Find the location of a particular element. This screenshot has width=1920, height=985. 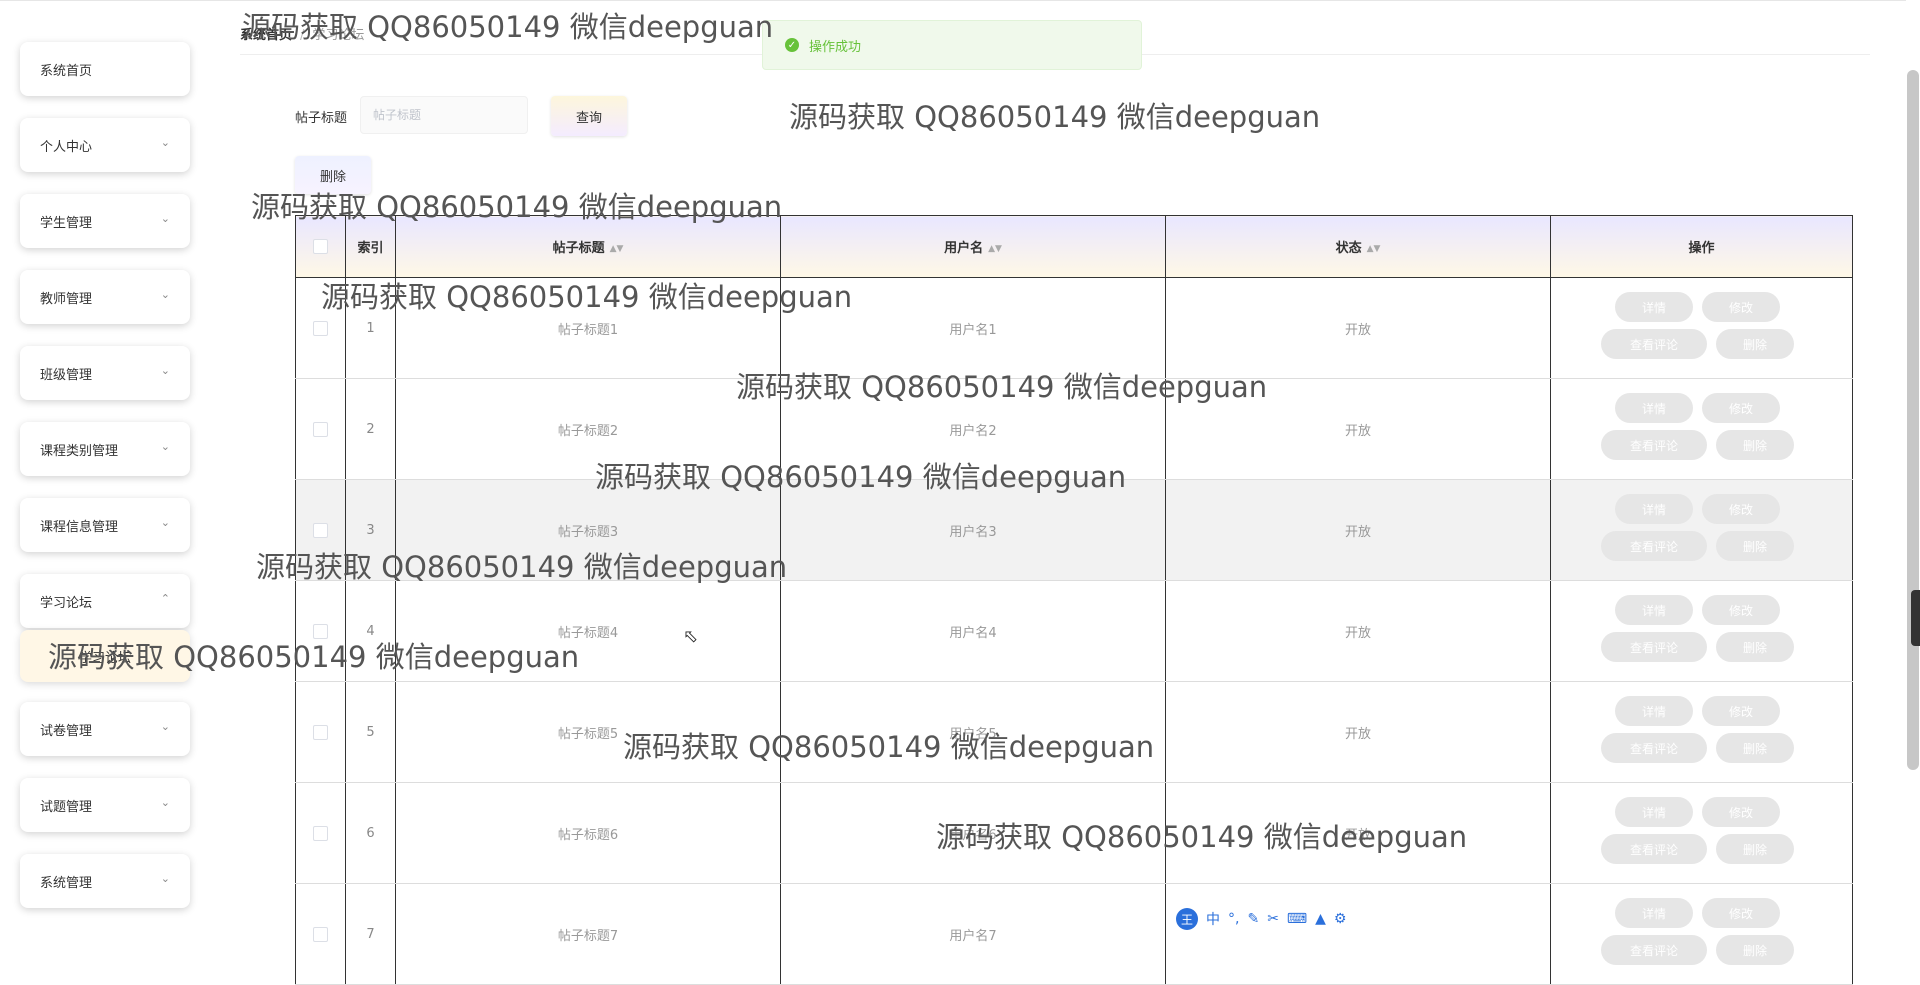

sidebar-item-label: 学生管理 is located at coordinates (66, 223).